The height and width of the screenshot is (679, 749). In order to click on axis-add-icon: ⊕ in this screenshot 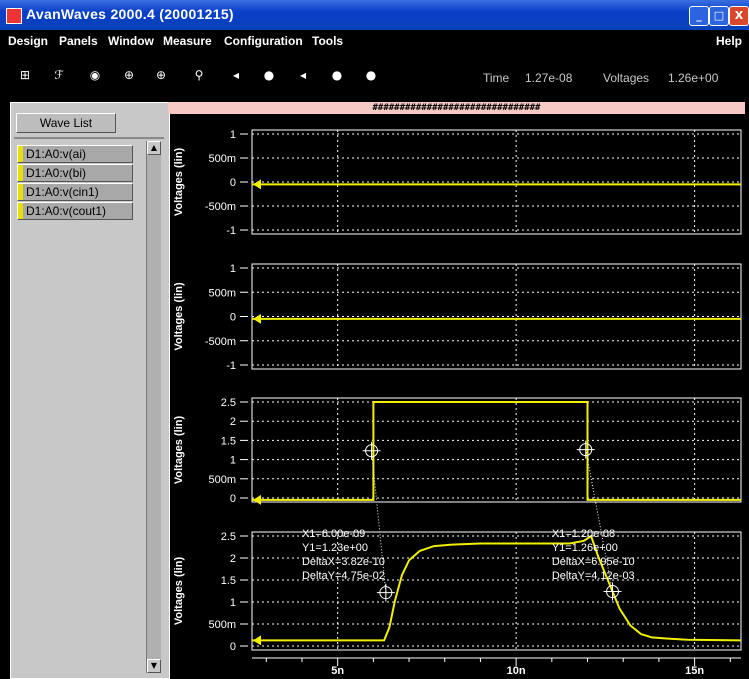, I will do `click(129, 77)`.